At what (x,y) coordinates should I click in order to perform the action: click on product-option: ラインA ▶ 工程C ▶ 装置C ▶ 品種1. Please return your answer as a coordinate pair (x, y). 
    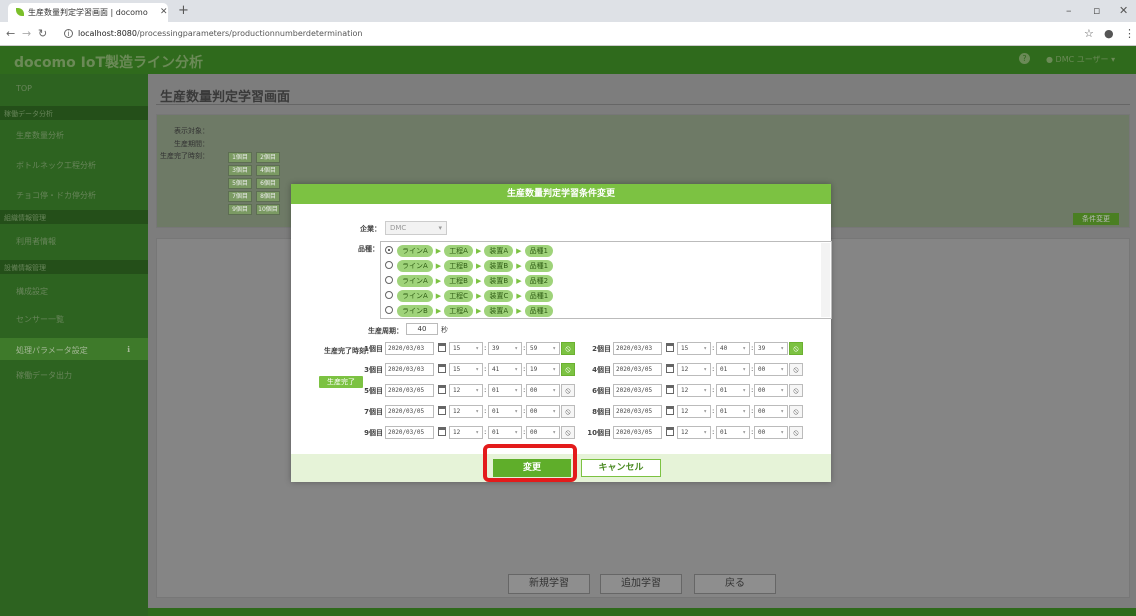
    Looking at the image, I should click on (469, 296).